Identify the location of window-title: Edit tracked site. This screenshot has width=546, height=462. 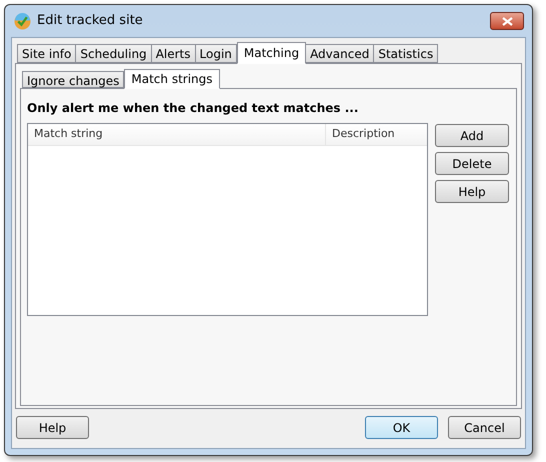
(90, 21).